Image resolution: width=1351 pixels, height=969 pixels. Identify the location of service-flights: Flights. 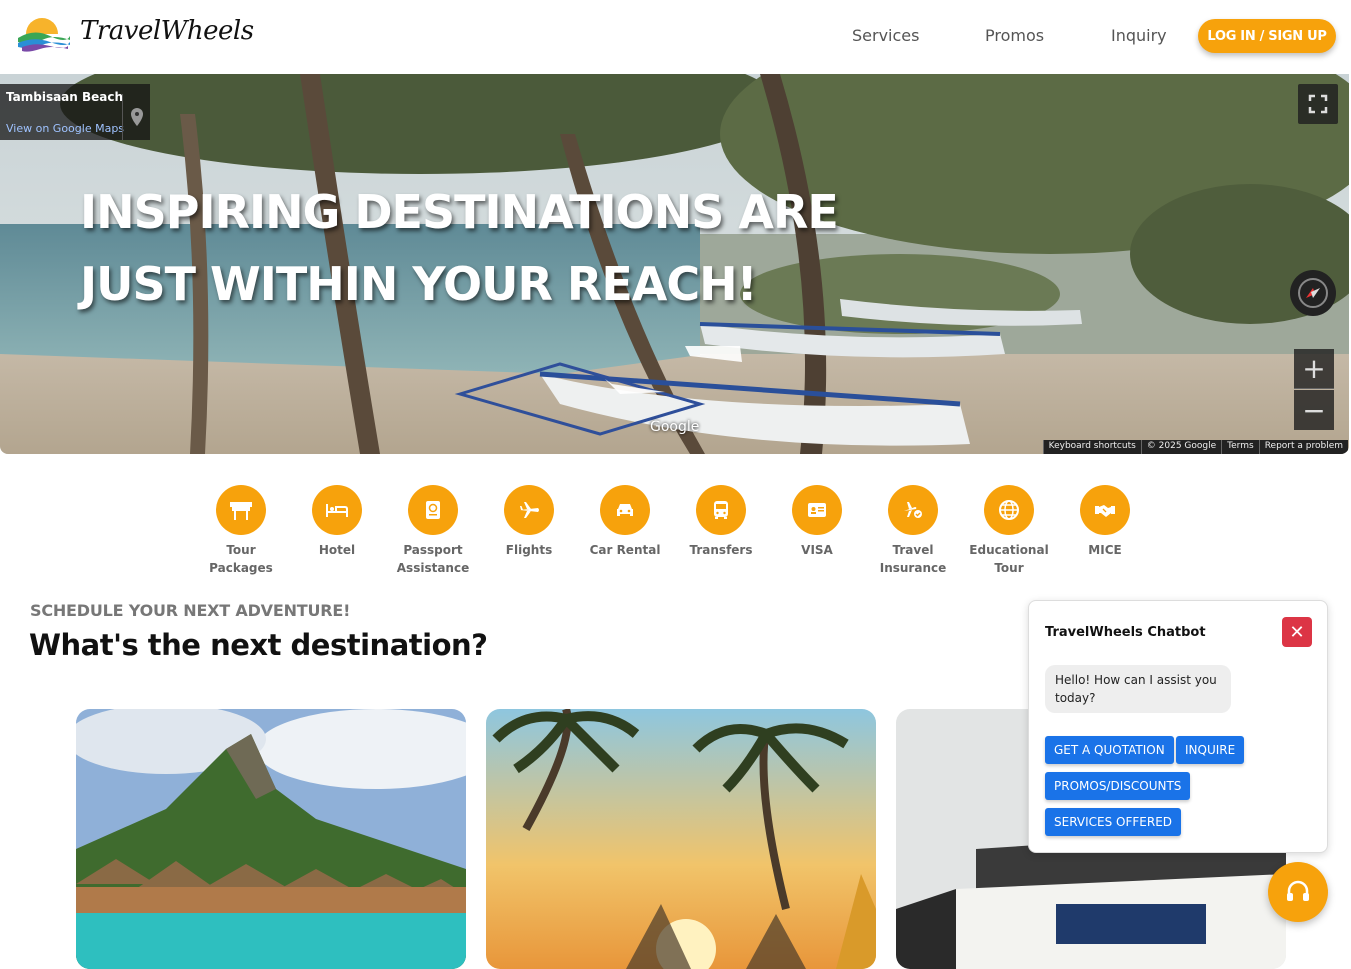
(529, 522).